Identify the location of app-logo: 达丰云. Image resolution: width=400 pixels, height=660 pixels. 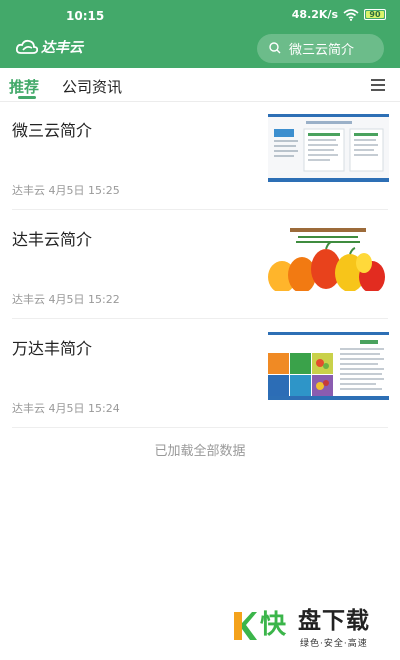
(49, 47).